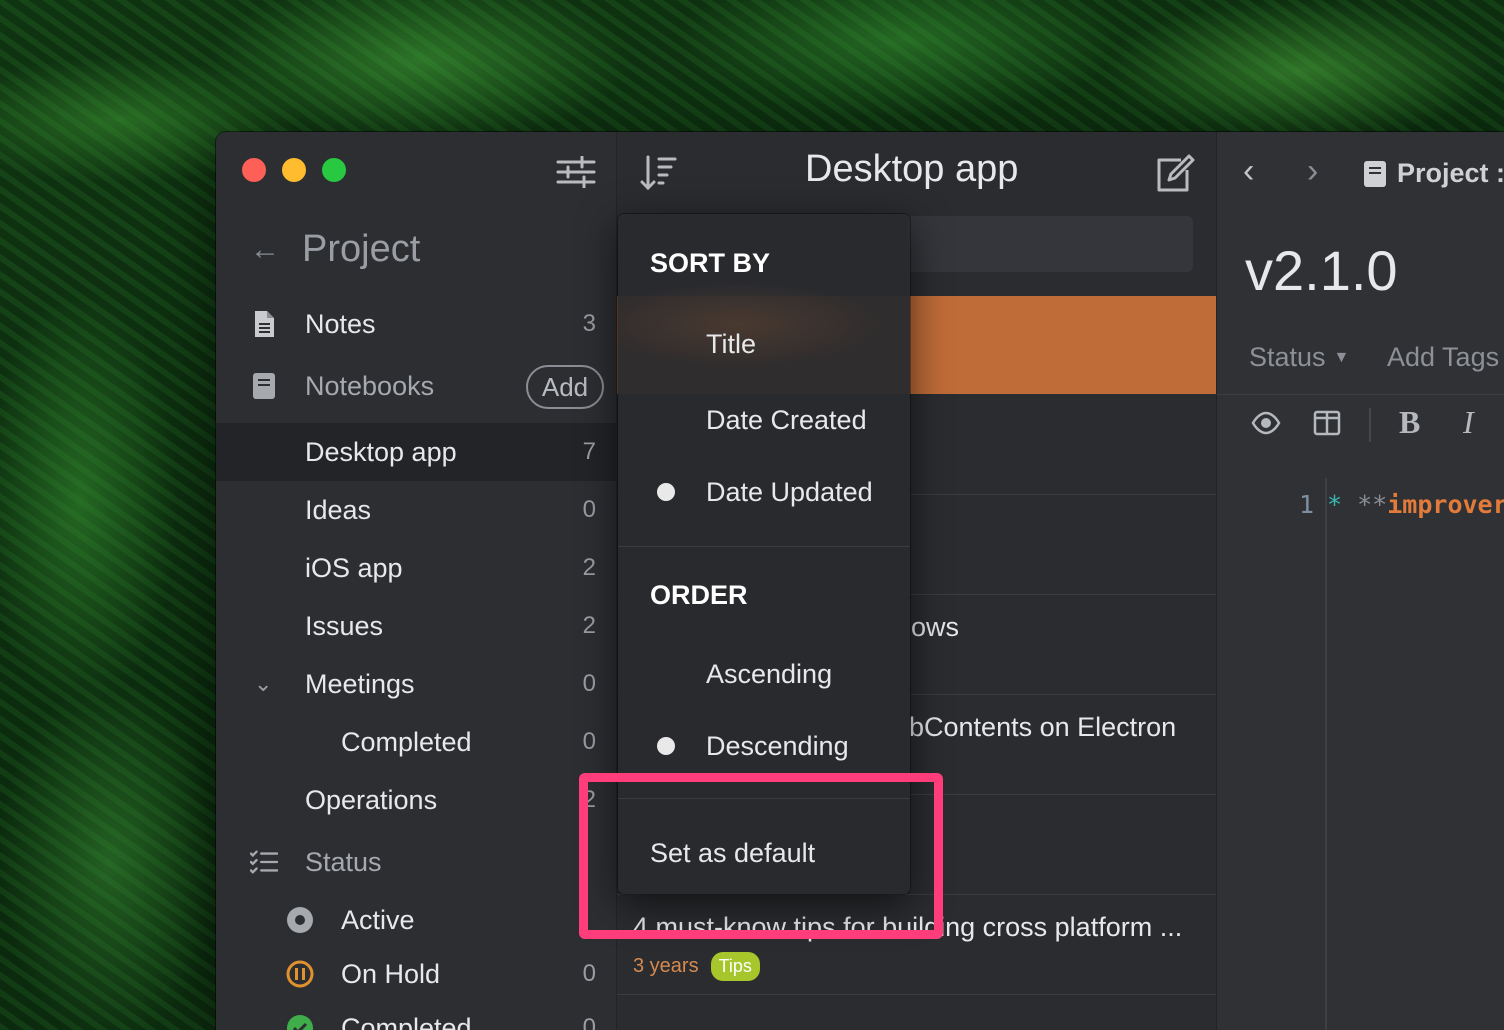 The image size is (1504, 1030). I want to click on back-to-project: ← Project, so click(335, 249).